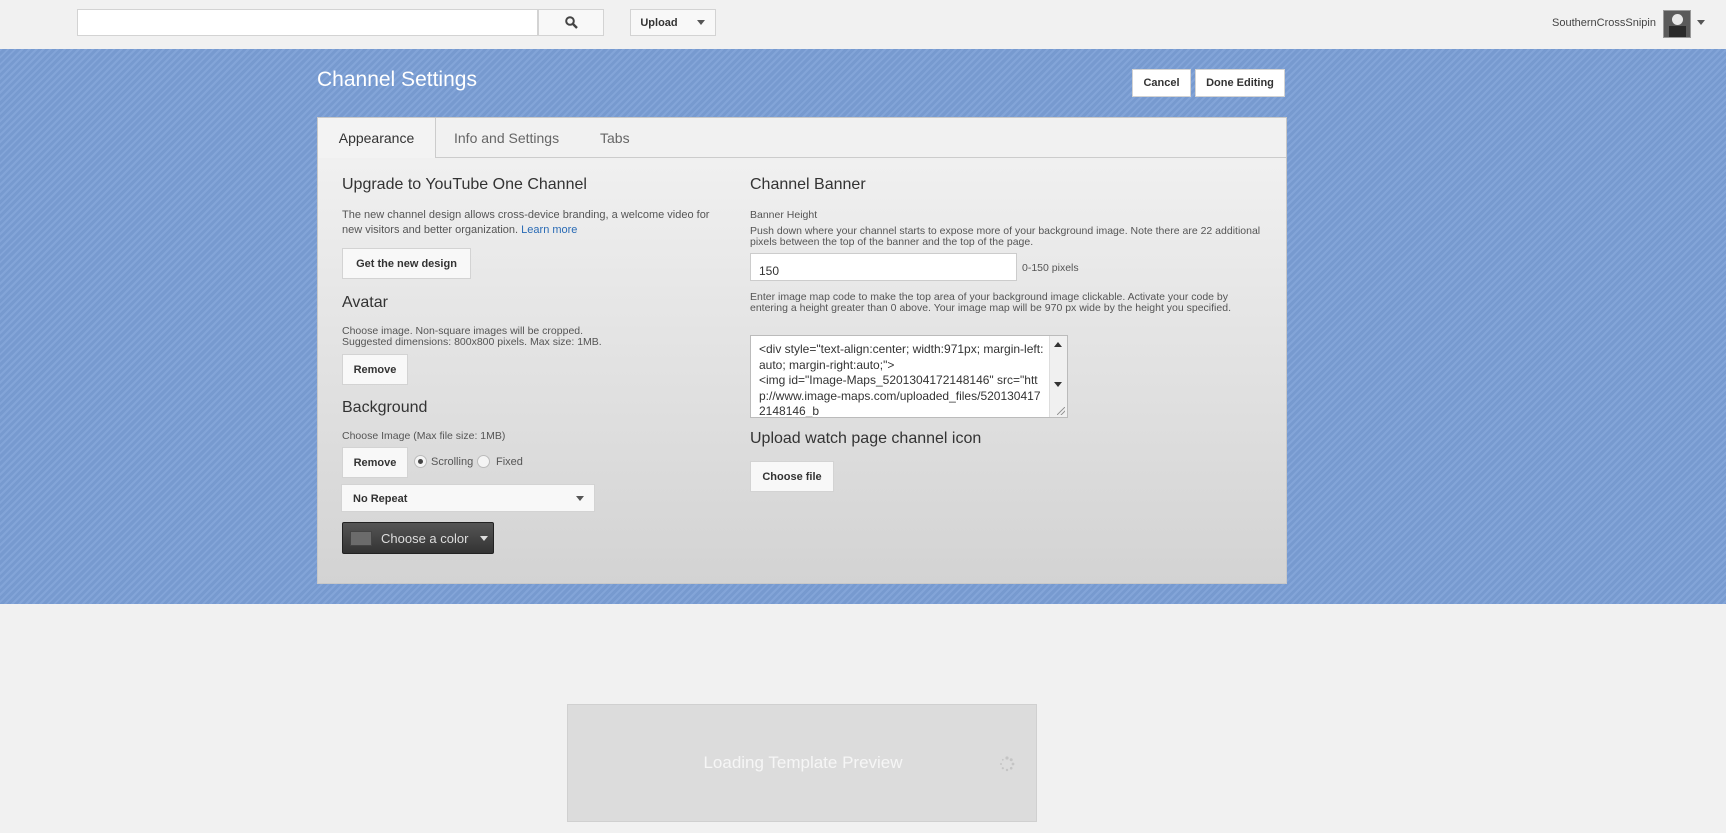 Image resolution: width=1726 pixels, height=833 pixels. I want to click on template-preview-loading: Loading Template Preview, so click(802, 763).